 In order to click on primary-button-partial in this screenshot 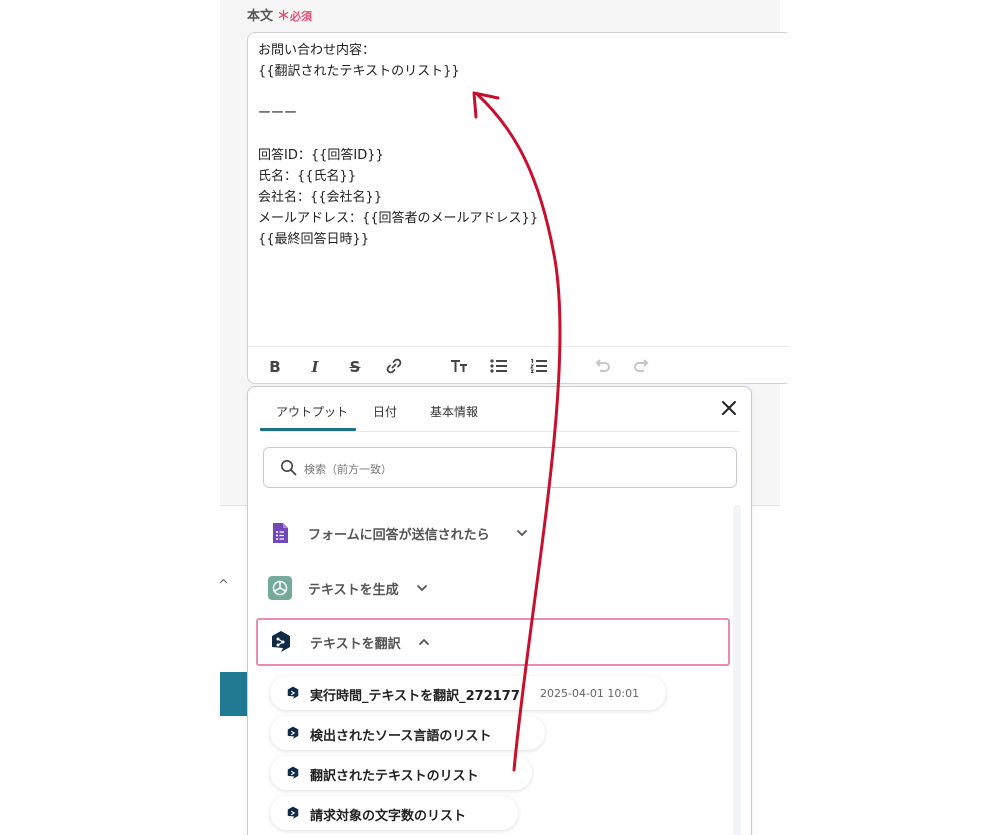, I will do `click(235, 694)`.